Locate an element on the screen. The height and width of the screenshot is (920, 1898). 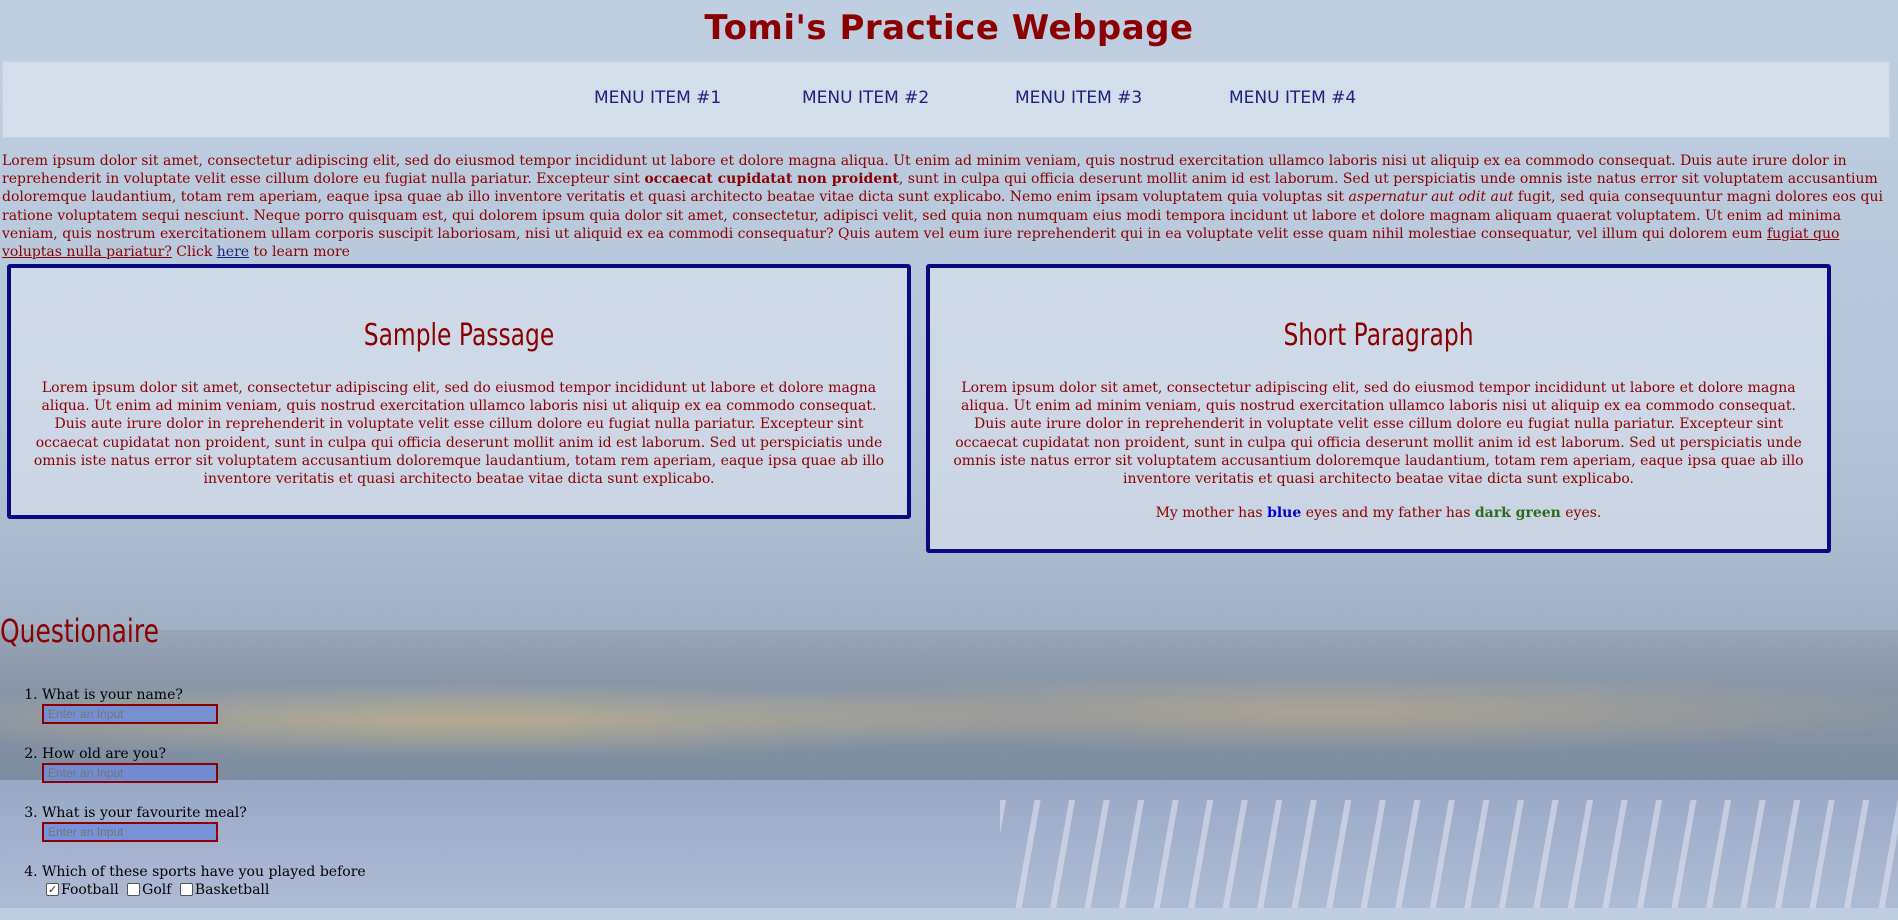
golf-checkbox is located at coordinates (134, 889).